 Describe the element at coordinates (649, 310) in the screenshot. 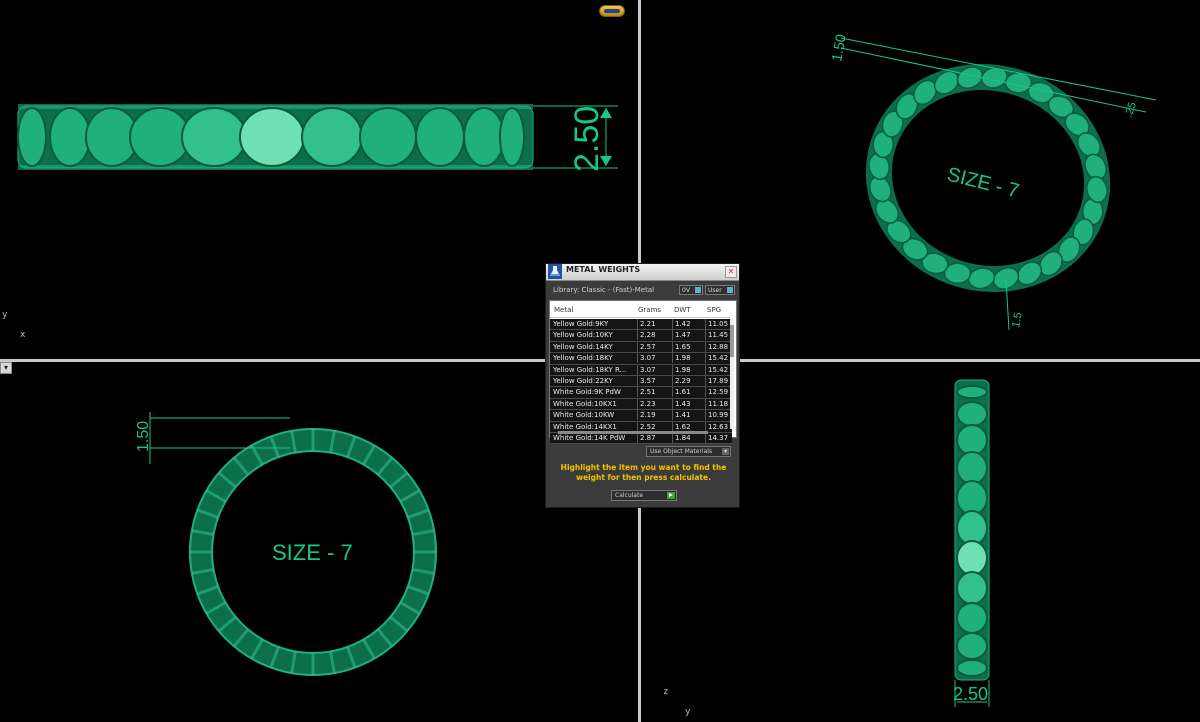

I see `column-header-grams: Grams` at that location.